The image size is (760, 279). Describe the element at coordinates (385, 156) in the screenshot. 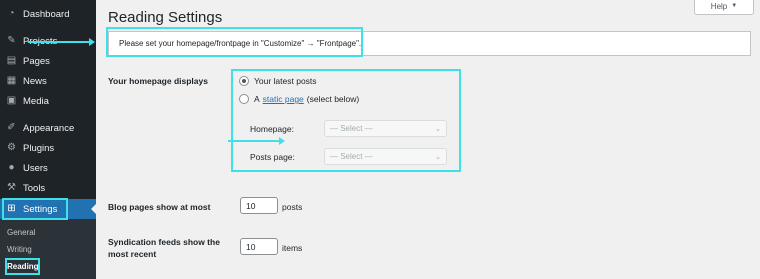

I see `posts-page-select: — Select — ⌄` at that location.